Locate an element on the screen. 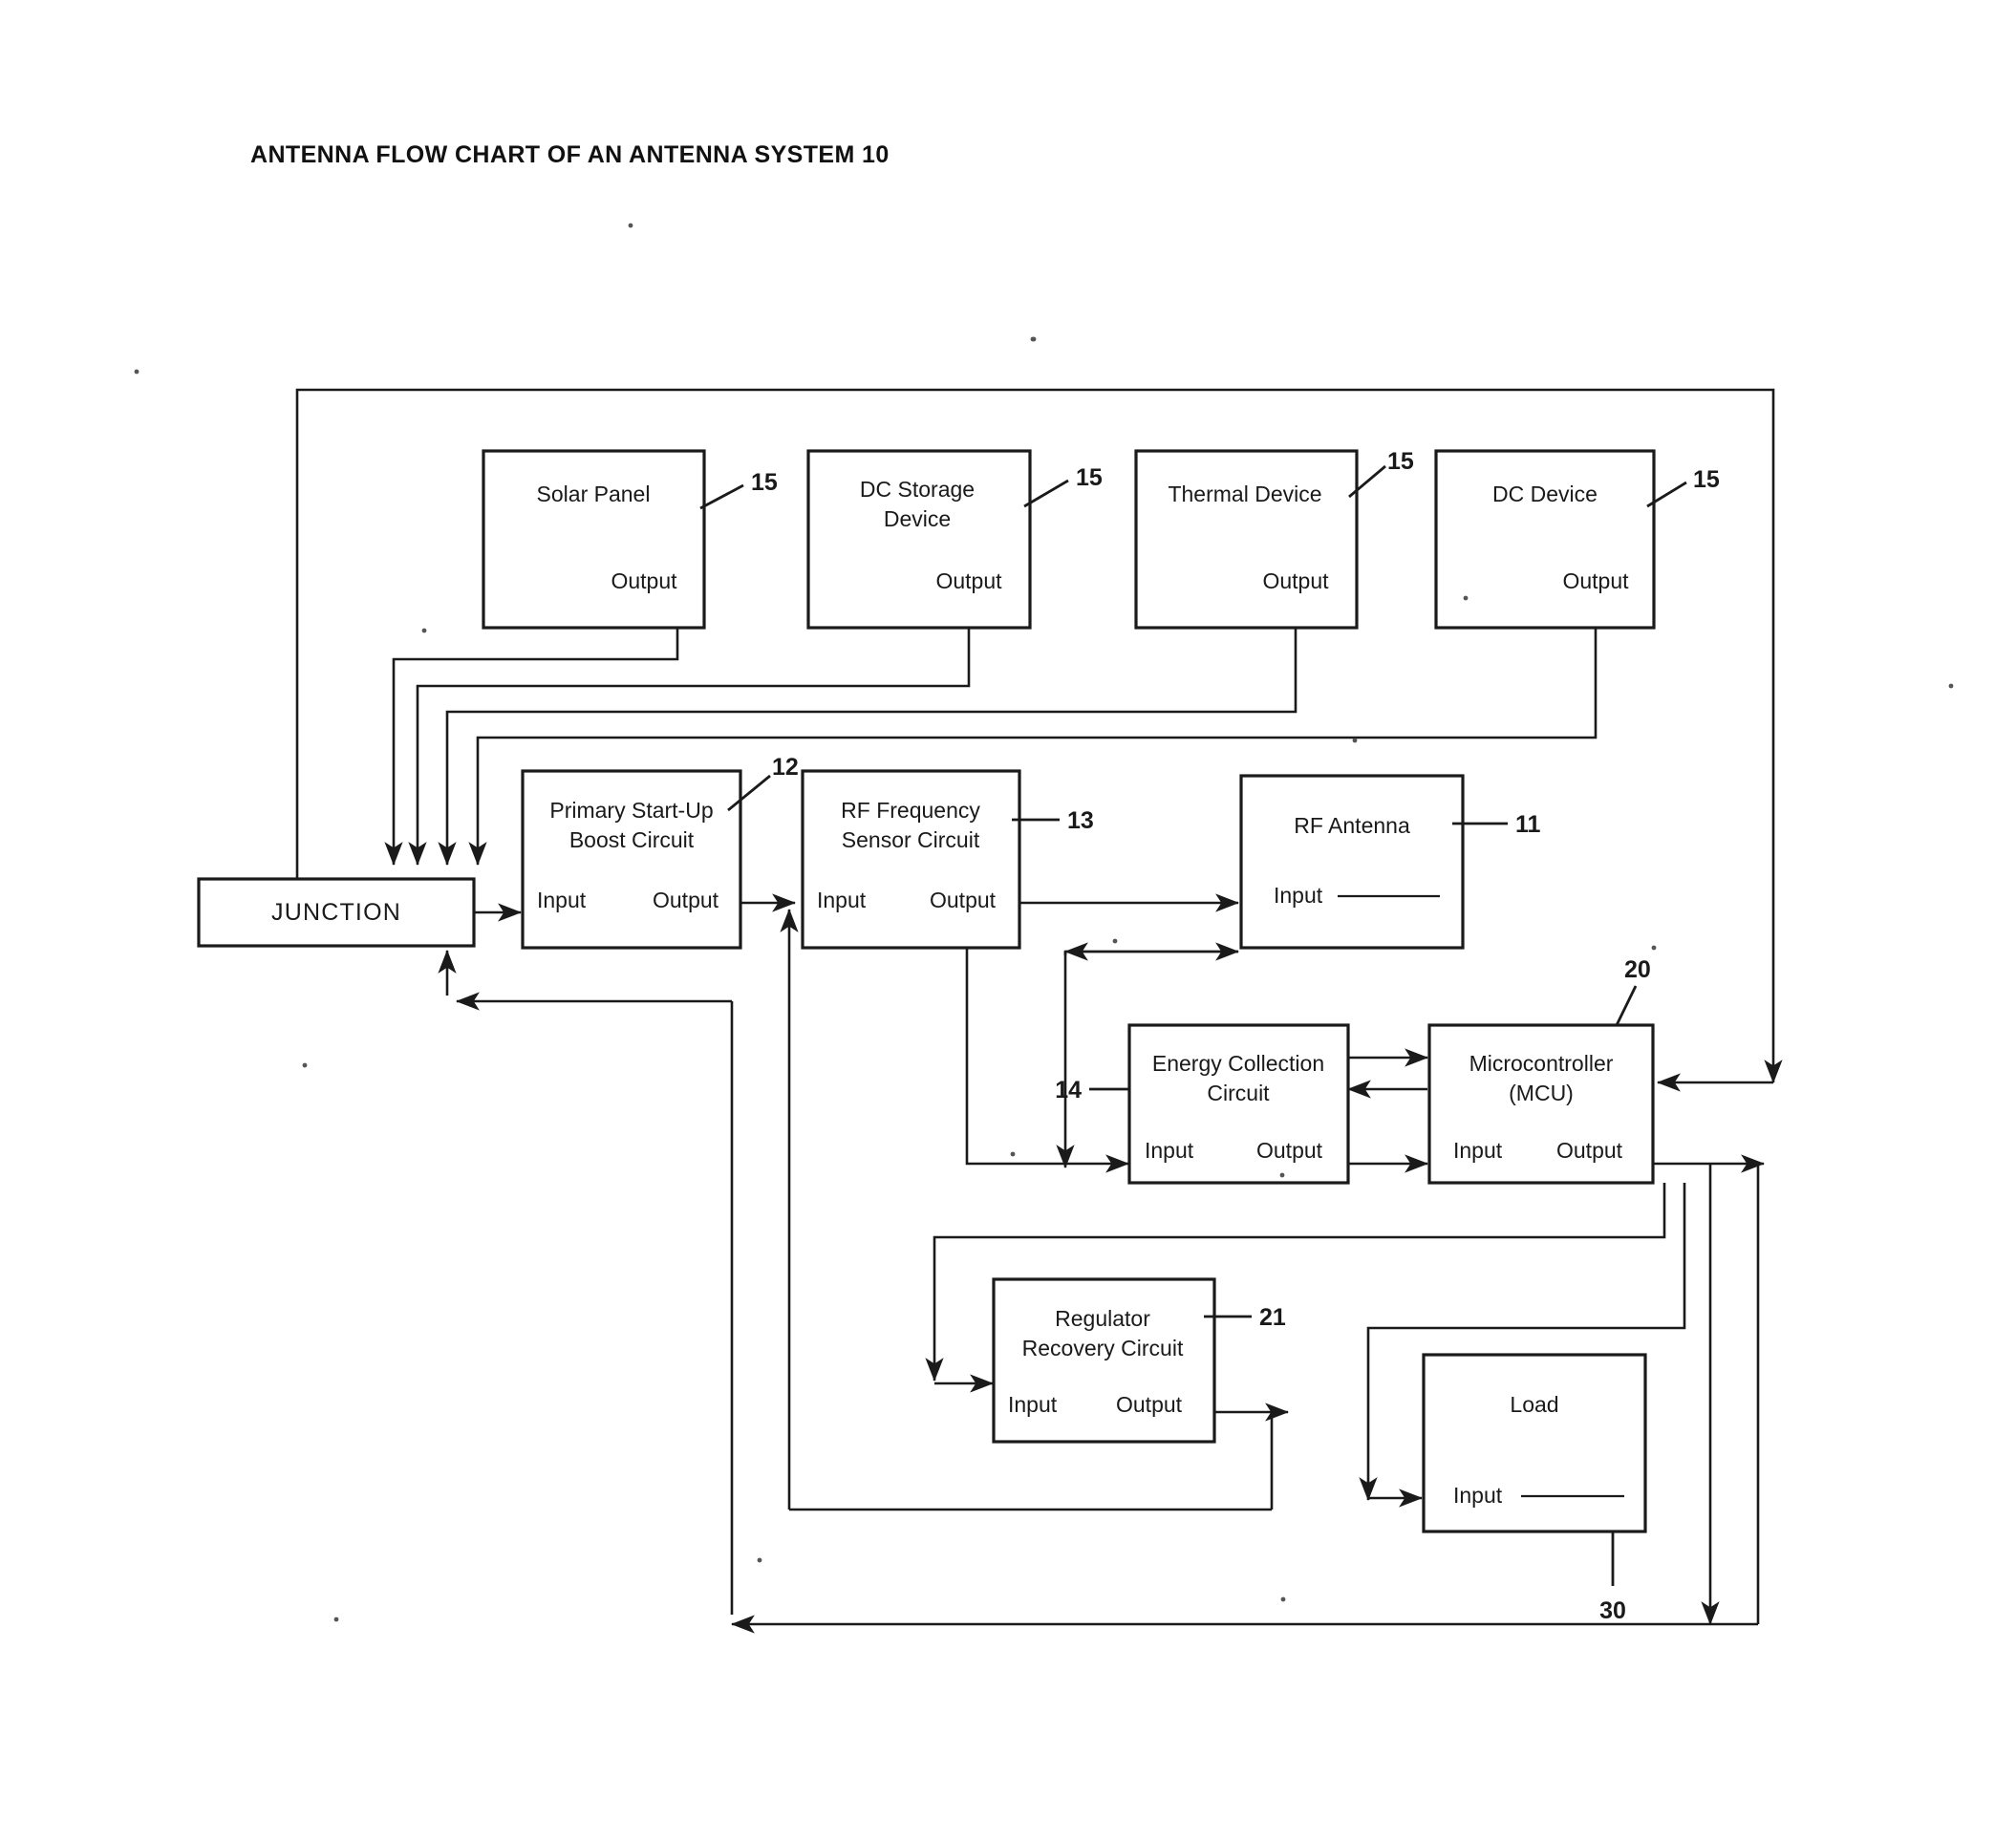  regulator-title-line1: Regulator is located at coordinates (1102, 1318).